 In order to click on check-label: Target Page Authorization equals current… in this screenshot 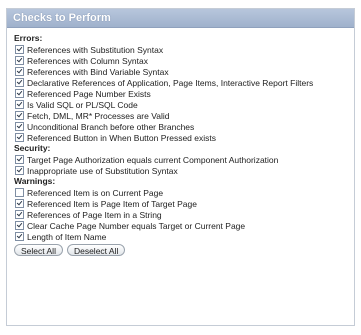, I will do `click(153, 159)`.